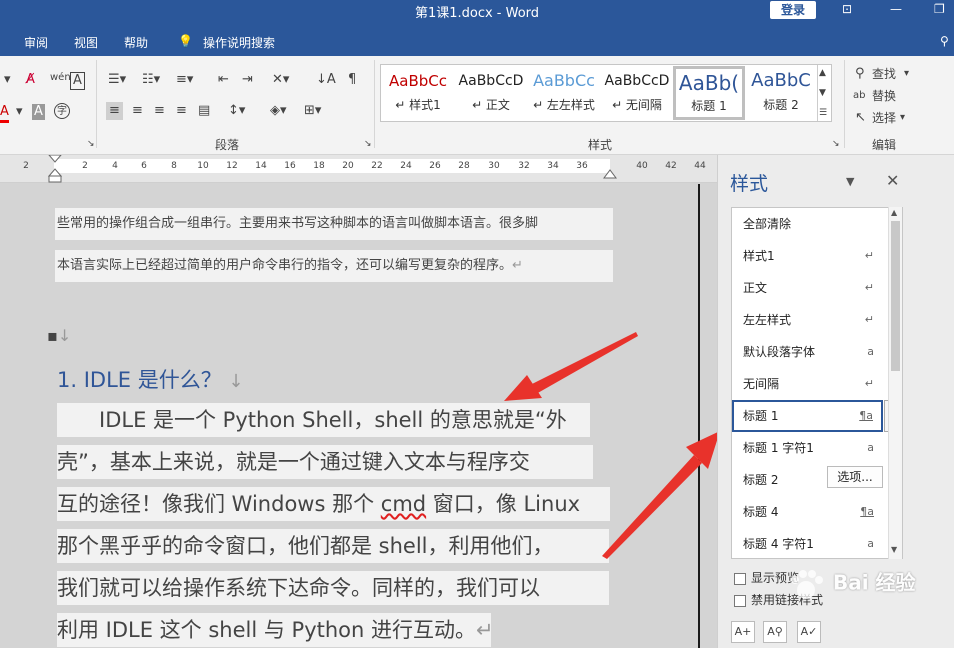 The width and height of the screenshot is (954, 648). What do you see at coordinates (823, 113) in the screenshot?
I see `gallery-more-icon: ☰` at bounding box center [823, 113].